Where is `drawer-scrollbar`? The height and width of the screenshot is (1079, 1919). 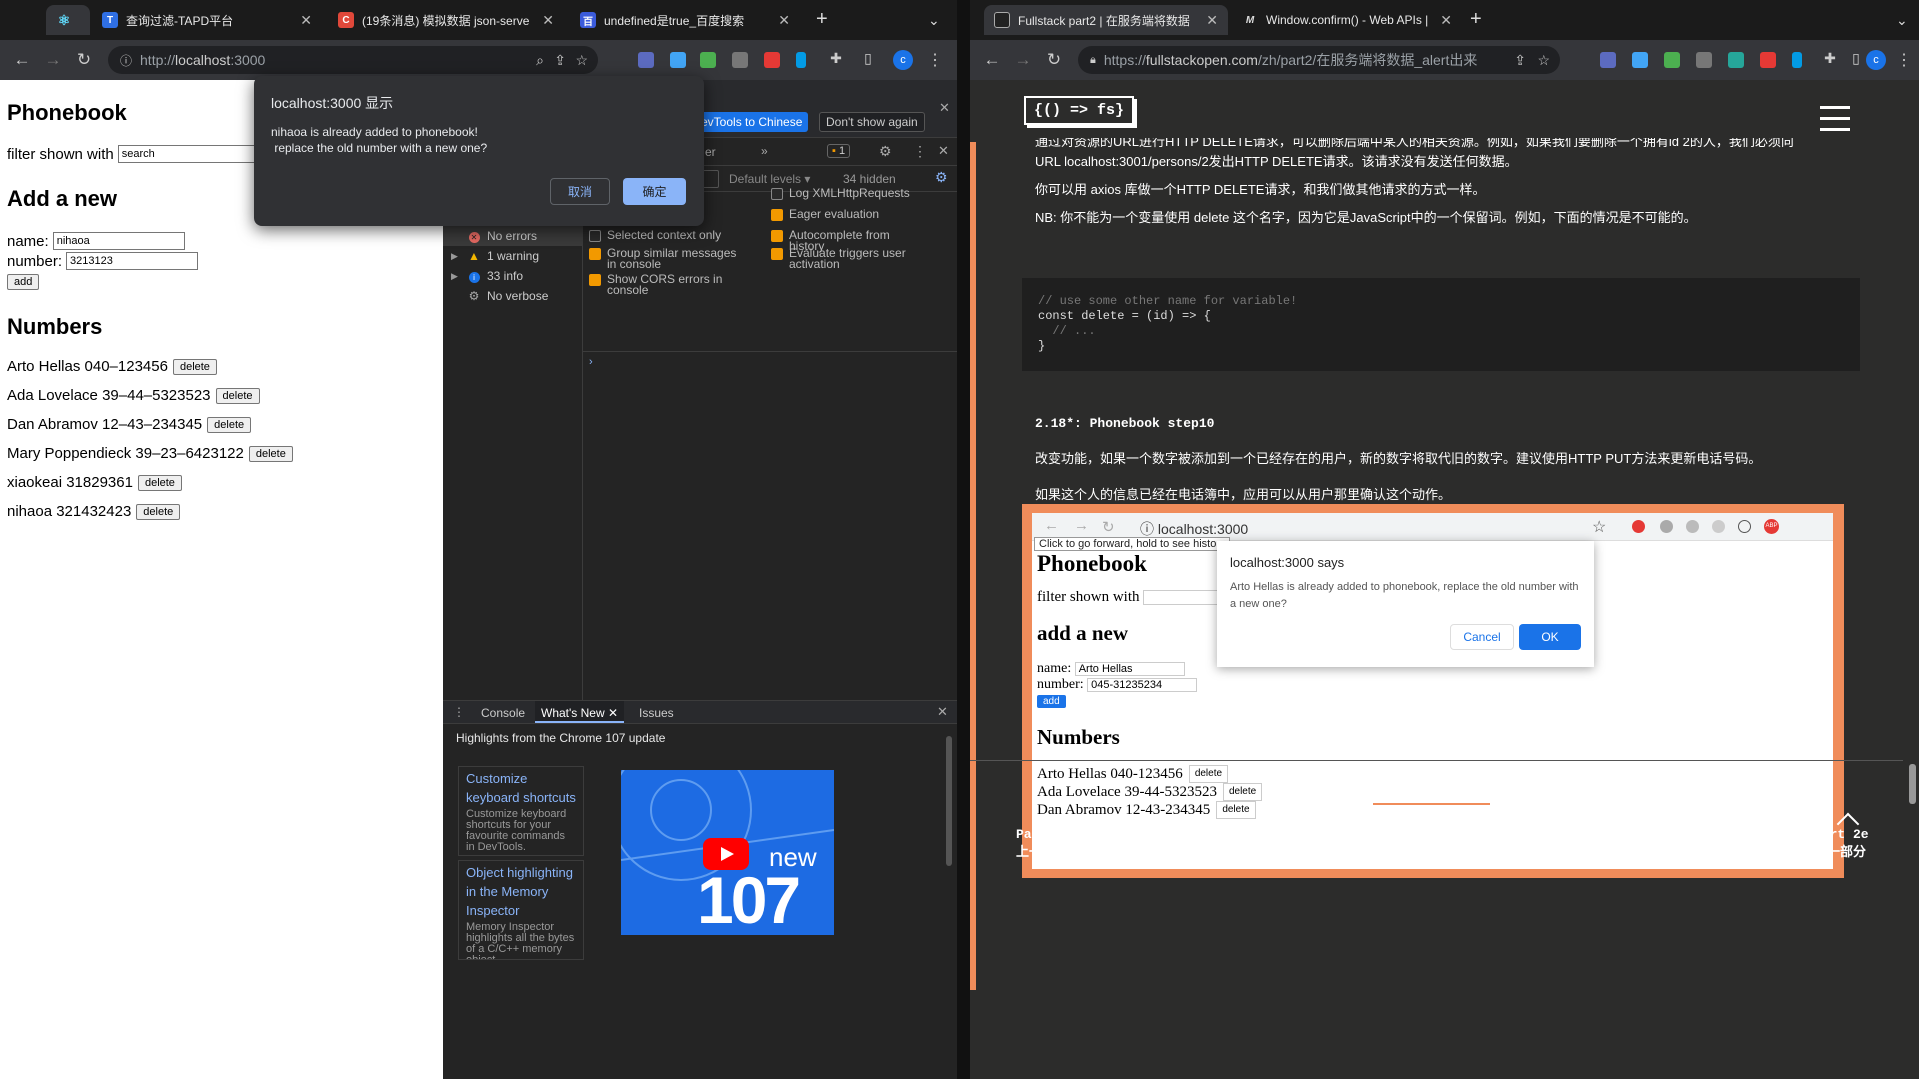
drawer-scrollbar is located at coordinates (949, 801).